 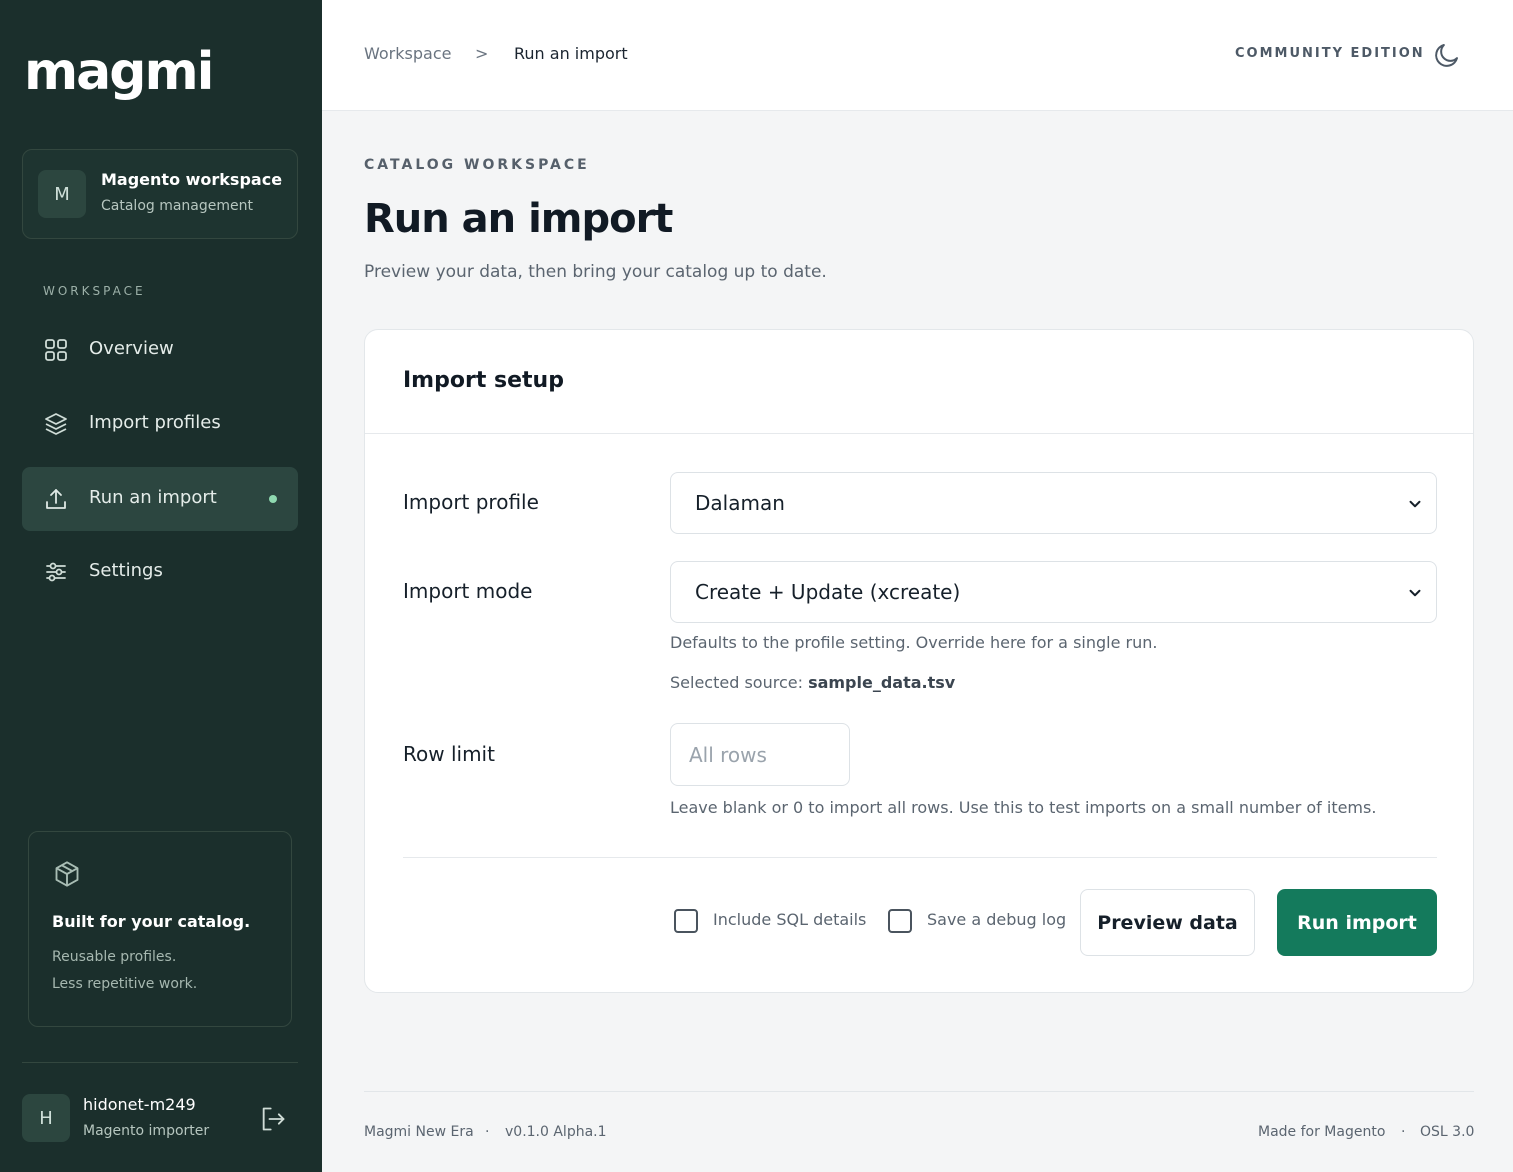 What do you see at coordinates (160, 1062) in the screenshot?
I see `sidebar-divider` at bounding box center [160, 1062].